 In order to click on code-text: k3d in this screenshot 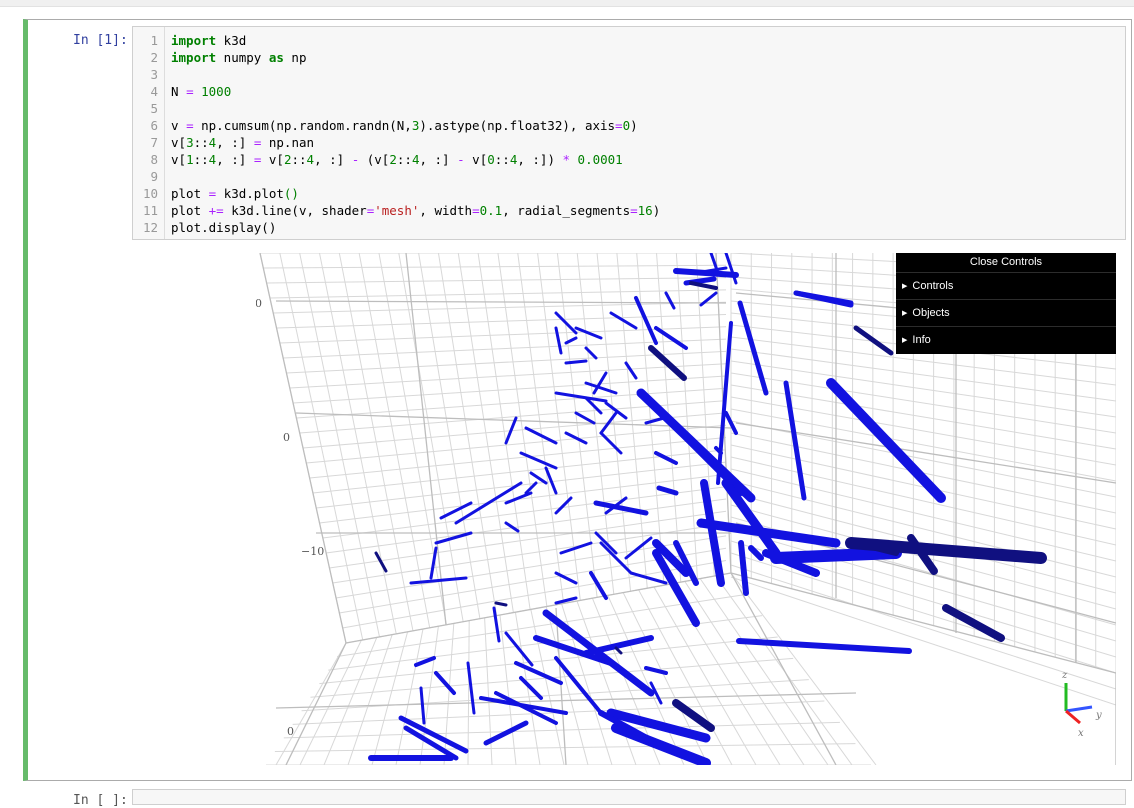, I will do `click(231, 40)`.